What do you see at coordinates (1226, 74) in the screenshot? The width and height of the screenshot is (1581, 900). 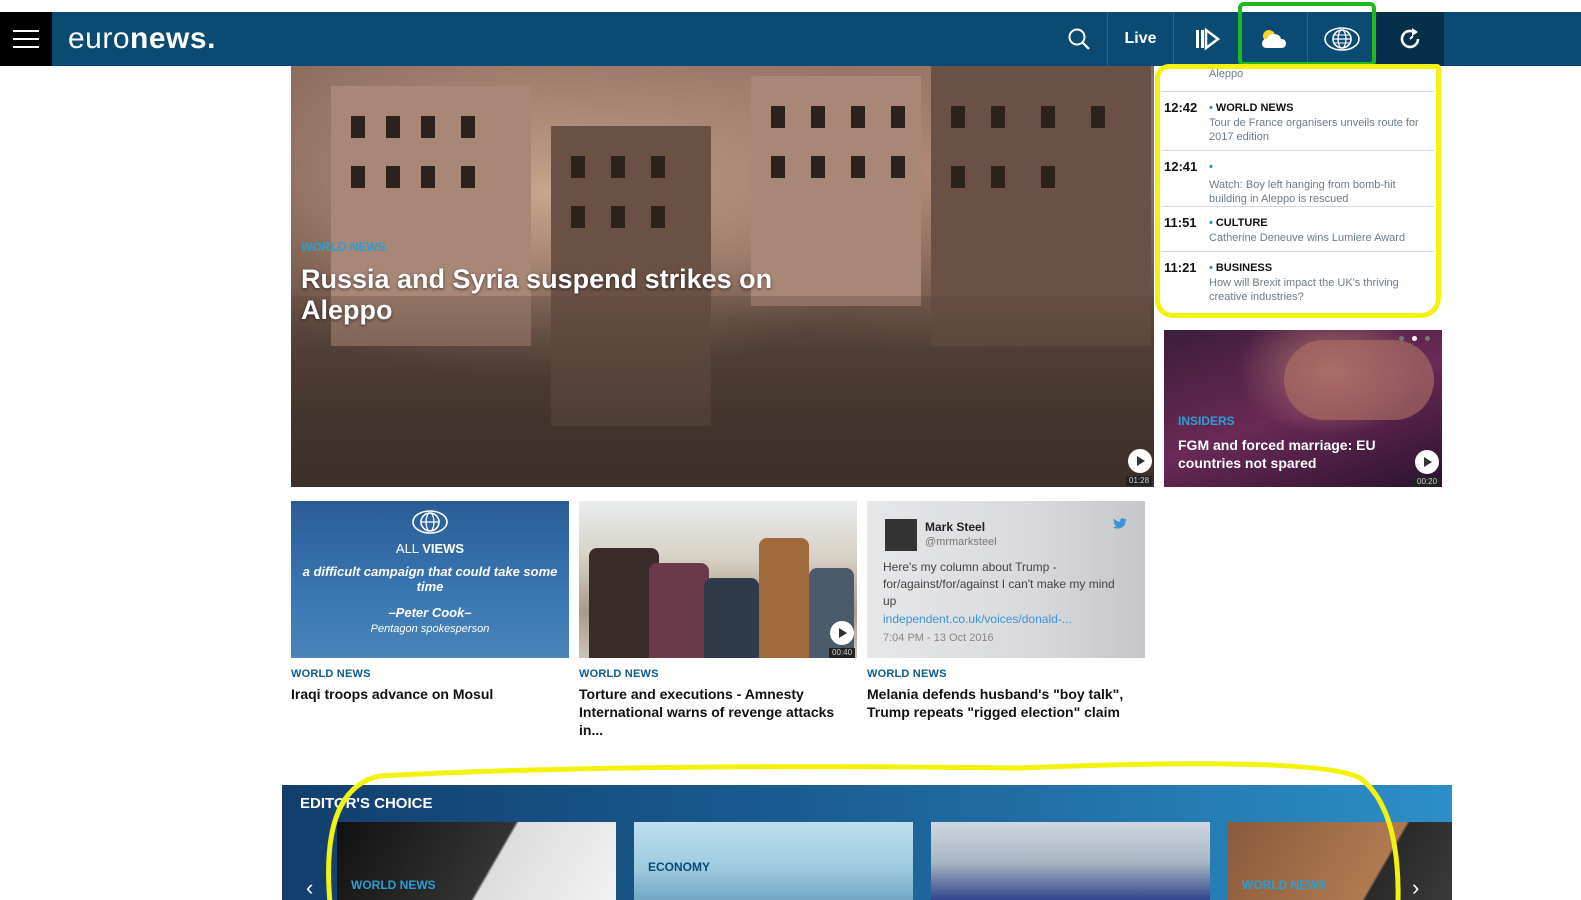 I see `latest-item-overflow-text: Aleppo` at bounding box center [1226, 74].